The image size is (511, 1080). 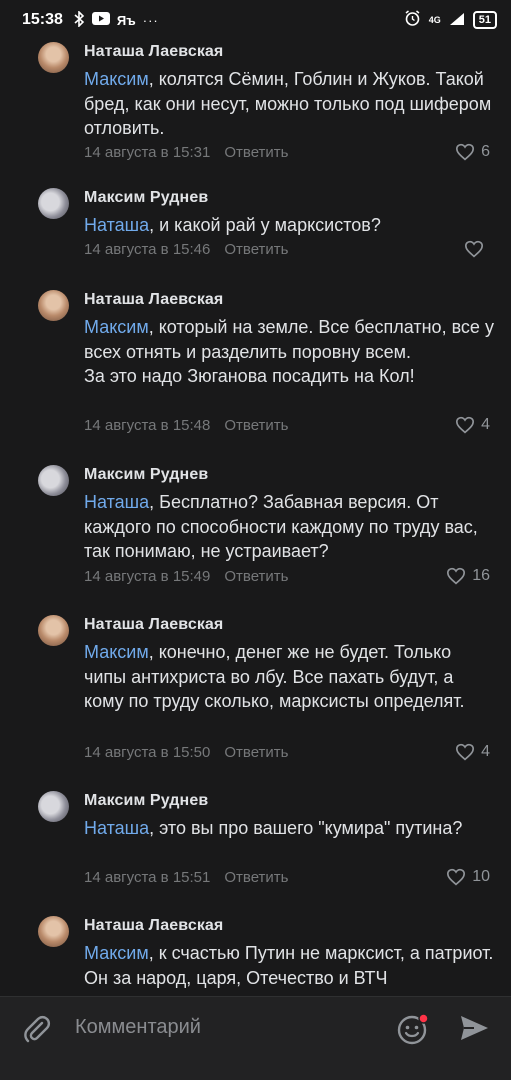 I want to click on comment-input-bar: Комментарий, so click(x=255, y=1038).